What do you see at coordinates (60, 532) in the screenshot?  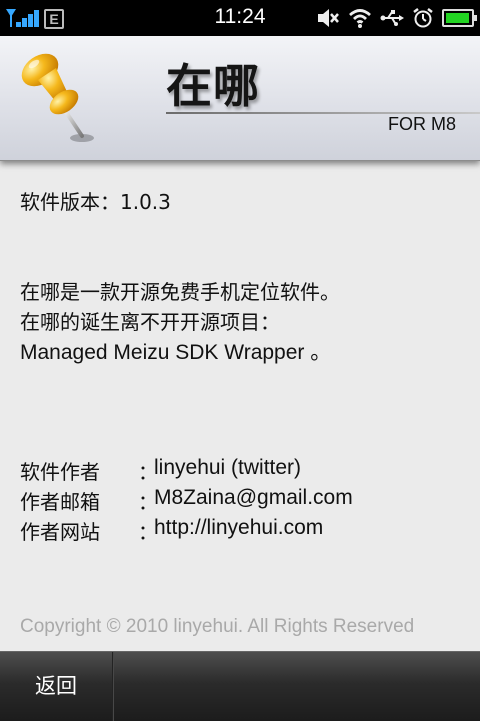 I see `info-label: 作者网站` at bounding box center [60, 532].